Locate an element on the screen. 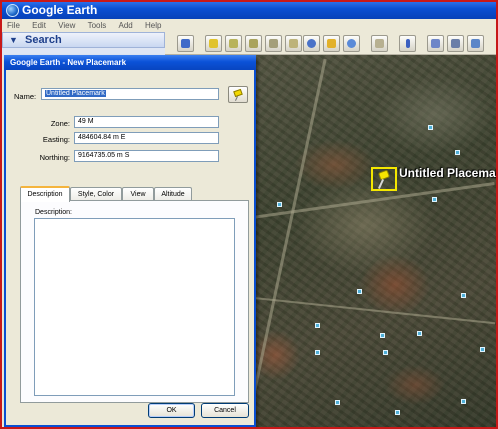 This screenshot has width=498, height=429. menu-edit: Edit is located at coordinates (39, 25).